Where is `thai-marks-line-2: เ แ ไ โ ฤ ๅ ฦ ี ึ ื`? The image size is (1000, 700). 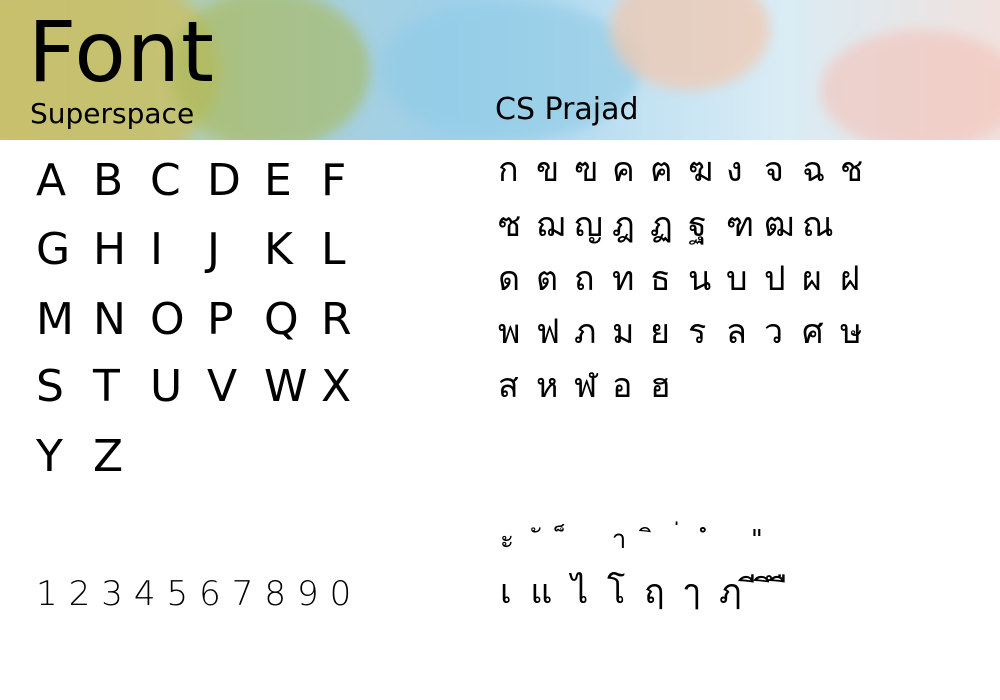
thai-marks-line-2: เ แ ไ โ ฤ ๅ ฦ ี ึ ื is located at coordinates (646, 592).